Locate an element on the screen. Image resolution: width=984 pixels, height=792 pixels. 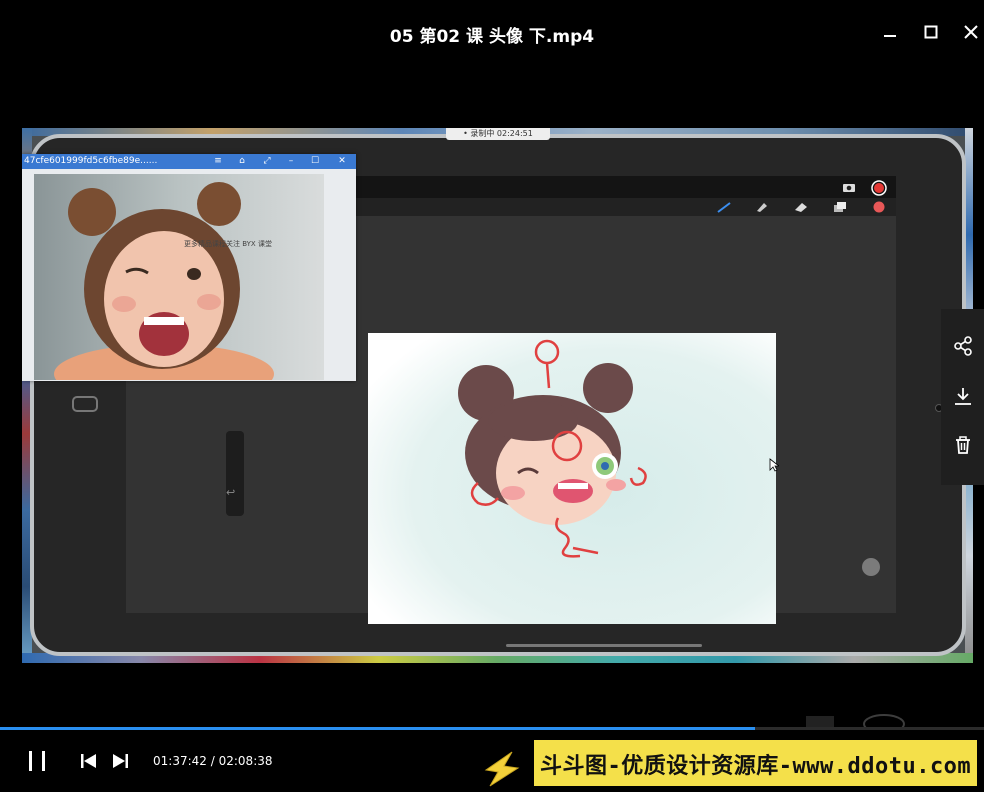
close-button is located at coordinates (970, 32).